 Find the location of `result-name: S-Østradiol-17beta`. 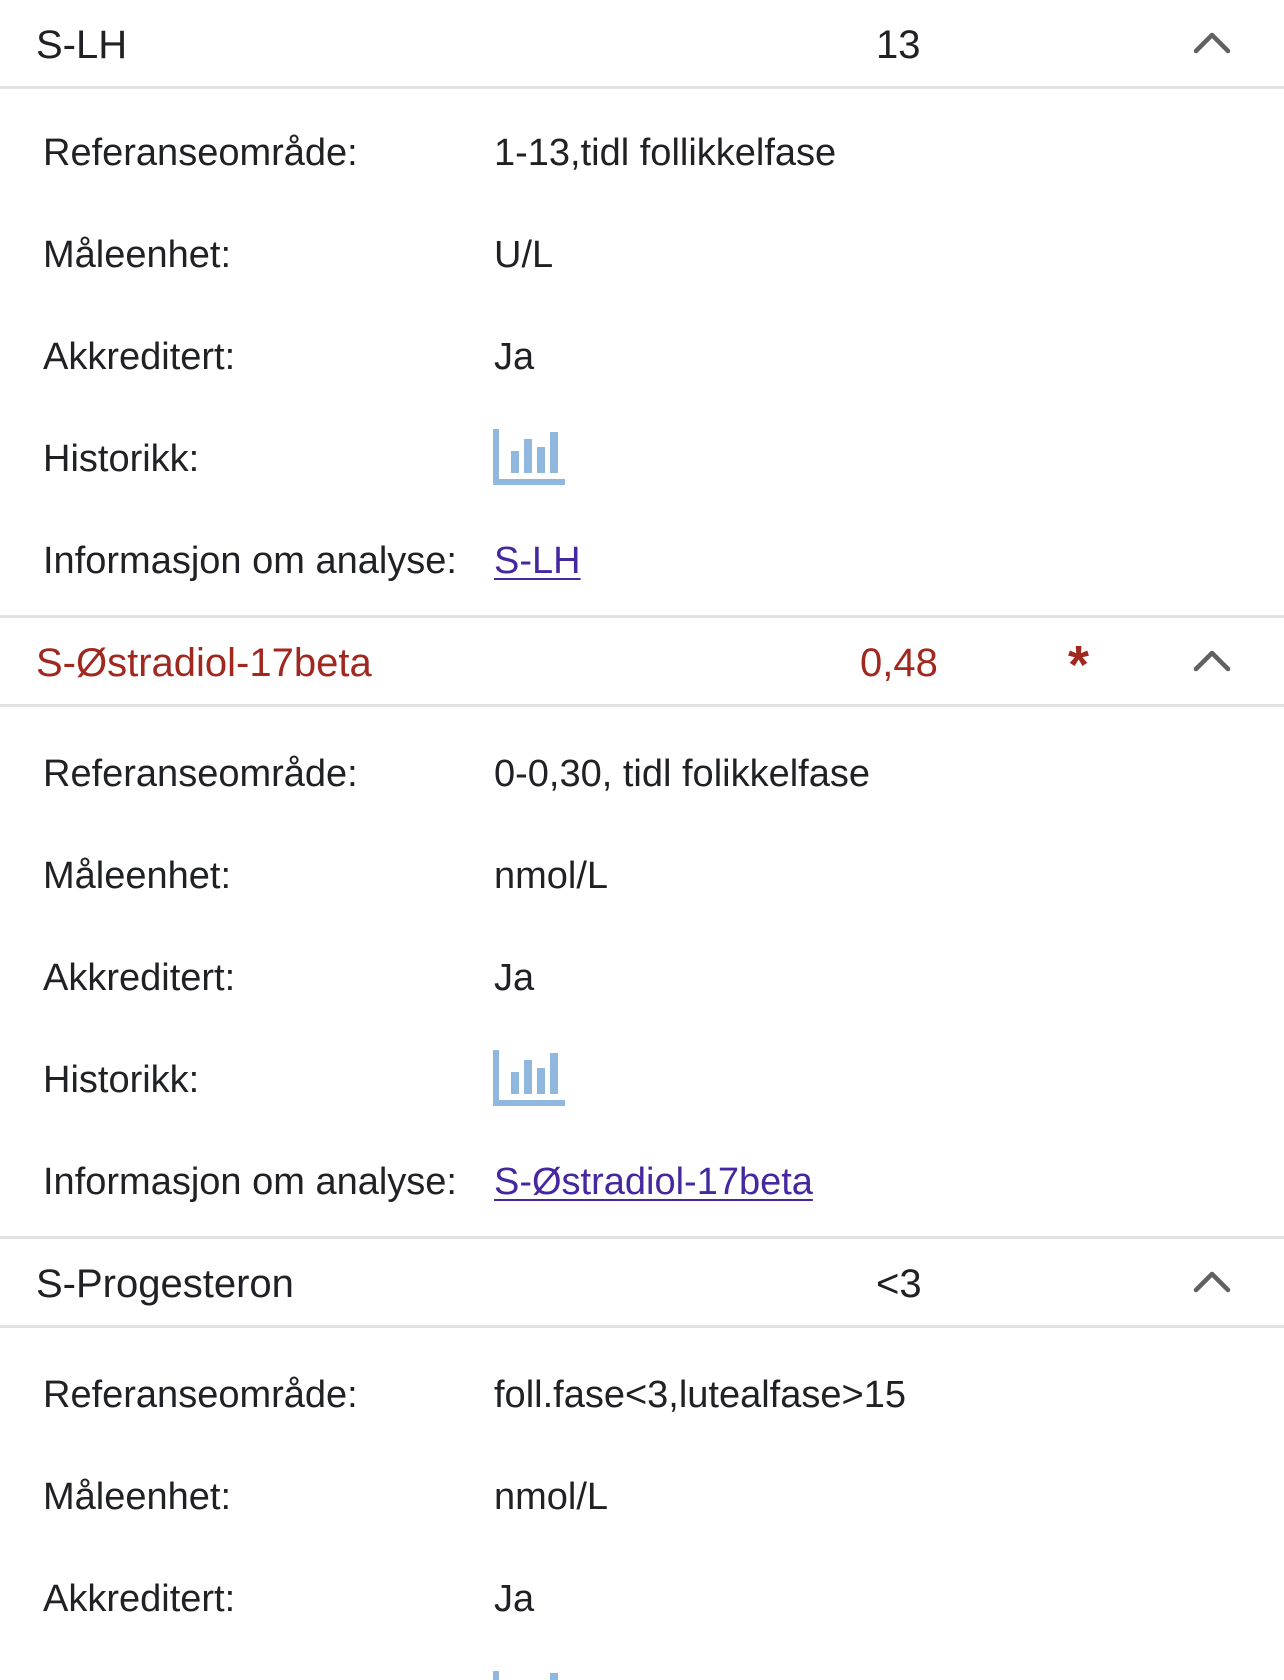

result-name: S-Østradiol-17beta is located at coordinates (204, 663).